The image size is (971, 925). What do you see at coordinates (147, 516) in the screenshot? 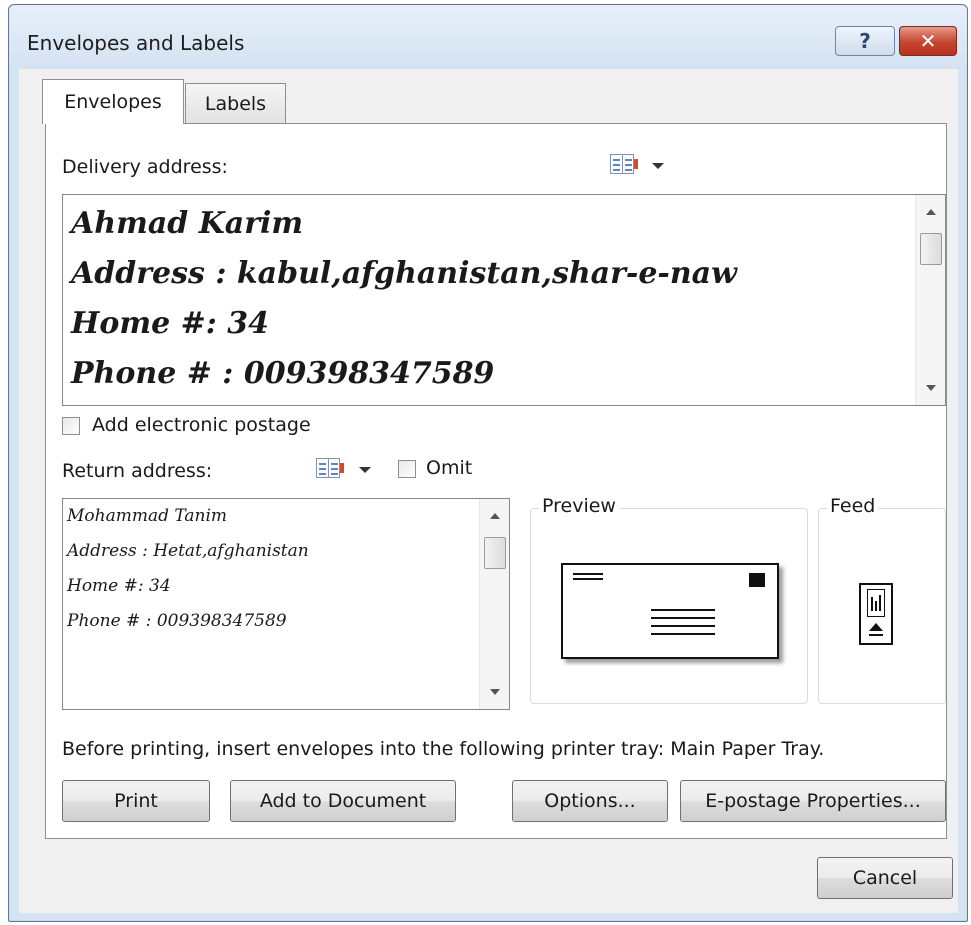
I see `return-line: Mohammad Tanim` at bounding box center [147, 516].